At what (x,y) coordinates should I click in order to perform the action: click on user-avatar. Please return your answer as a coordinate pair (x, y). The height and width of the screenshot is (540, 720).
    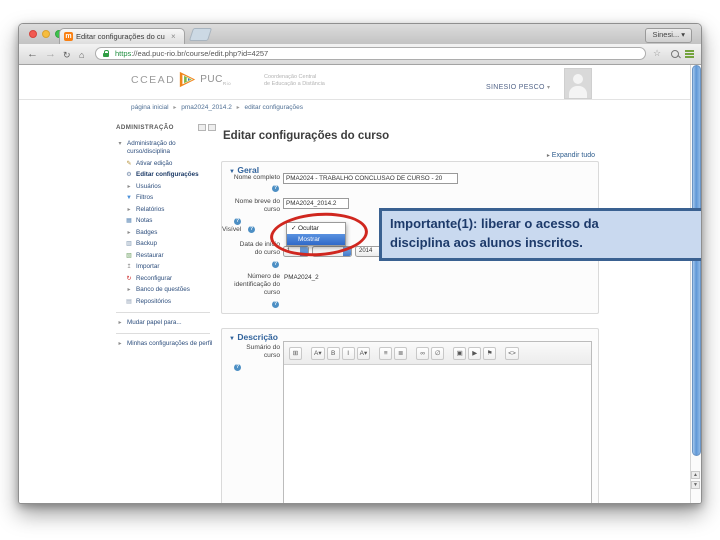
    Looking at the image, I should click on (578, 83).